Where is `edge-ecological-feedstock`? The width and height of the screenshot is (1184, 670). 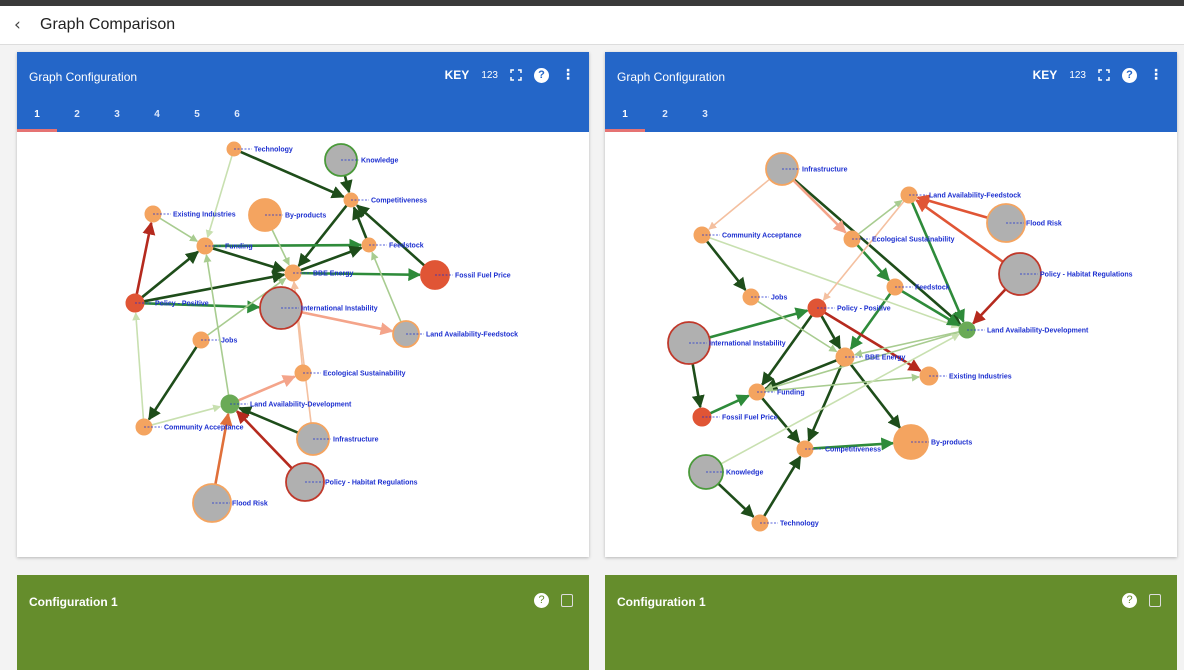
edge-ecological-feedstock is located at coordinates (873, 263).